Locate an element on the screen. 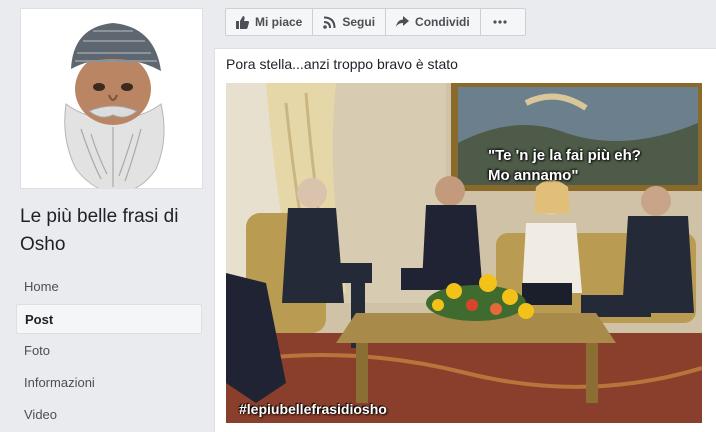 This screenshot has height=432, width=716. like-button: Mi piace is located at coordinates (270, 22).